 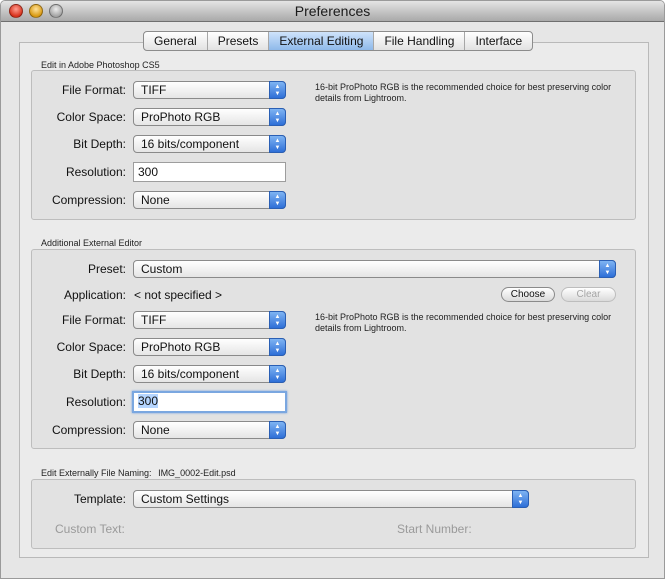 What do you see at coordinates (92, 243) in the screenshot?
I see `additional-editor-heading: Additional External Editor` at bounding box center [92, 243].